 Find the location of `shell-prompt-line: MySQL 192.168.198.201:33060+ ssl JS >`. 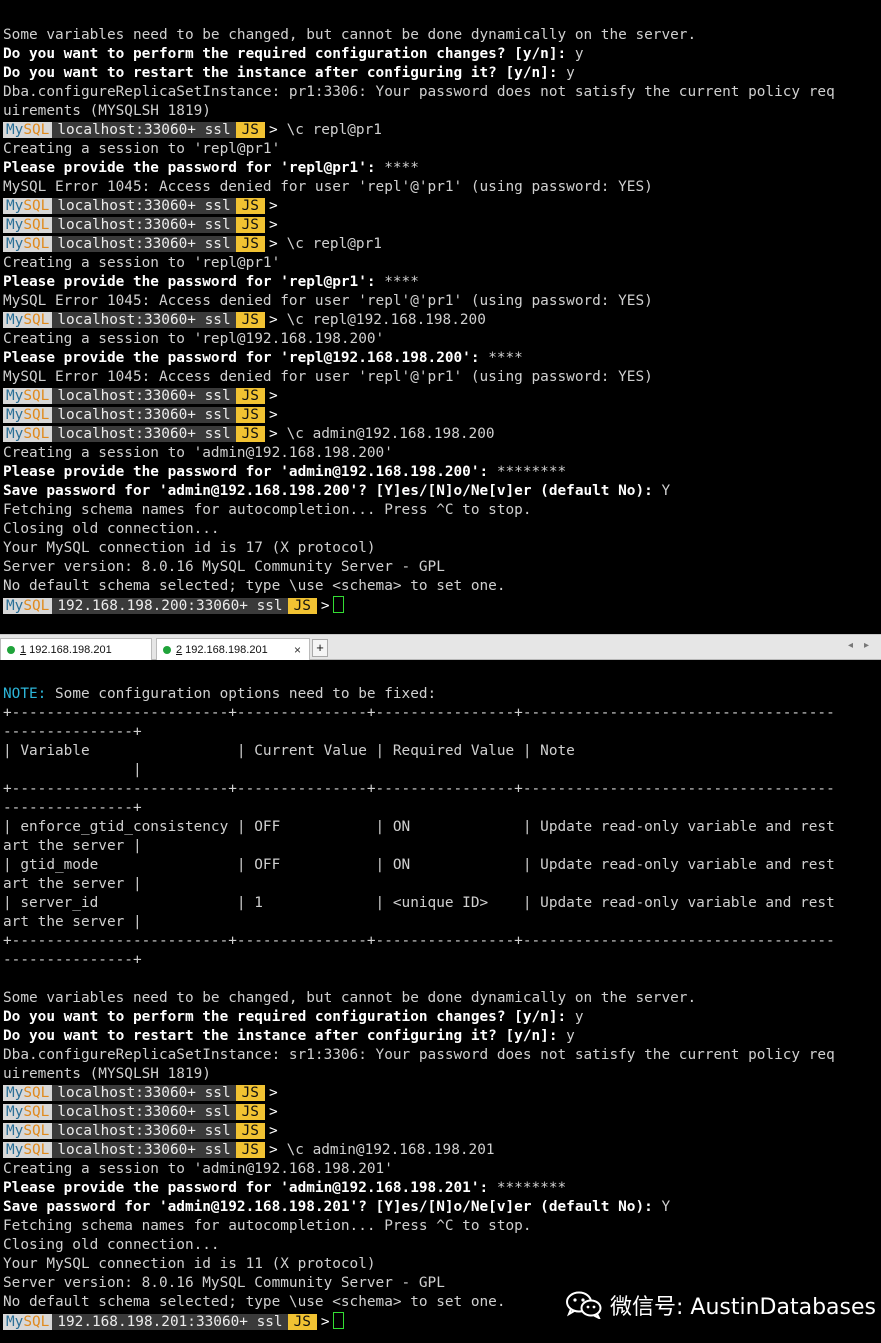

shell-prompt-line: MySQL 192.168.198.201:33060+ ssl JS > is located at coordinates (173, 1321).